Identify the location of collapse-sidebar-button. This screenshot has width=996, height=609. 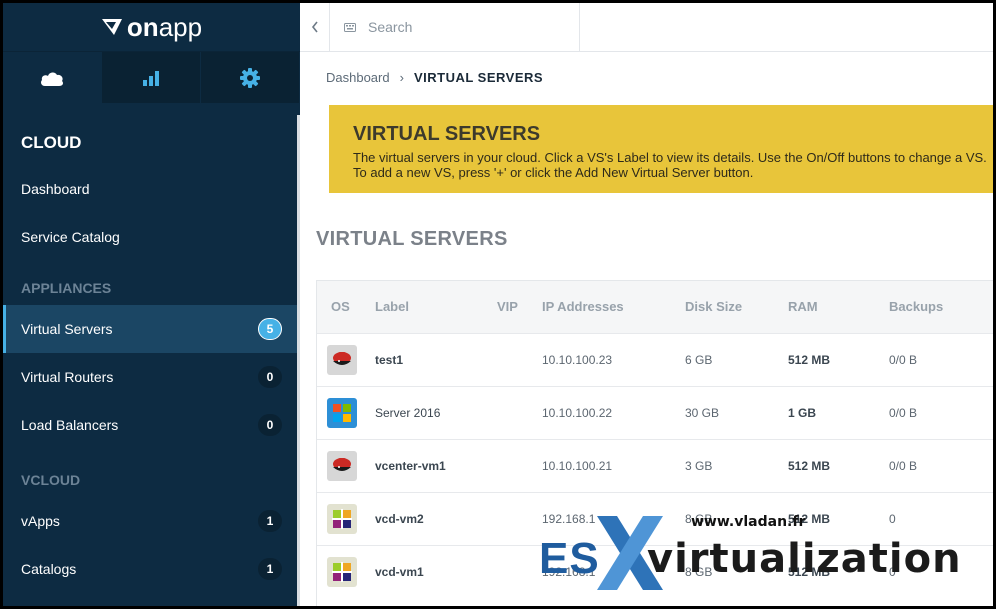
(315, 27).